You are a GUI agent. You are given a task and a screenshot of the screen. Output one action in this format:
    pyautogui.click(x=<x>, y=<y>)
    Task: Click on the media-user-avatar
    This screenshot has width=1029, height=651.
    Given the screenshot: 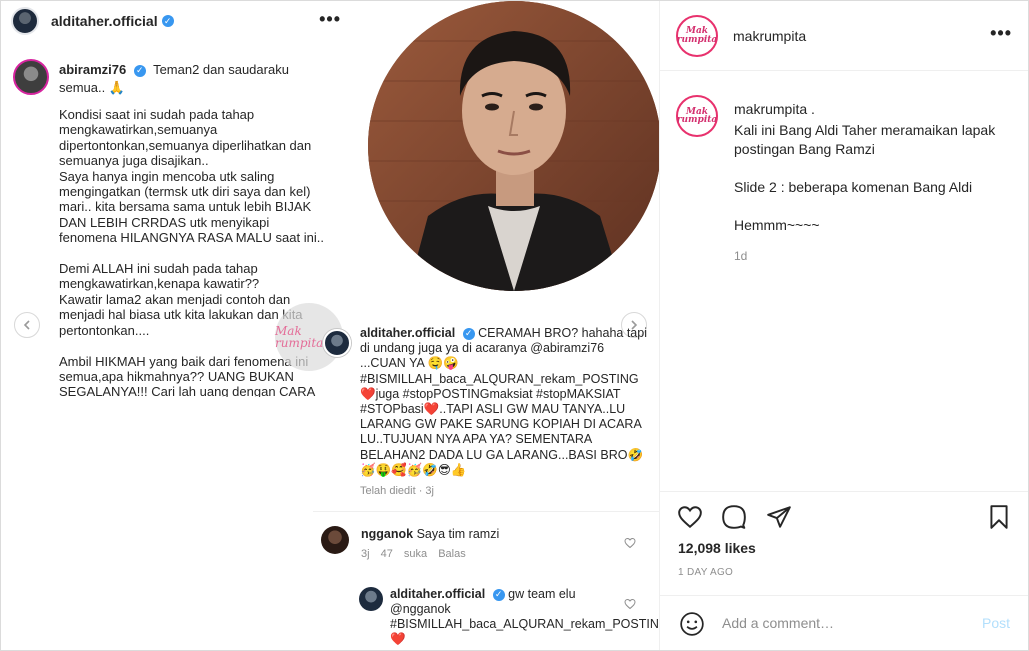 What is the action you would take?
    pyautogui.click(x=25, y=21)
    